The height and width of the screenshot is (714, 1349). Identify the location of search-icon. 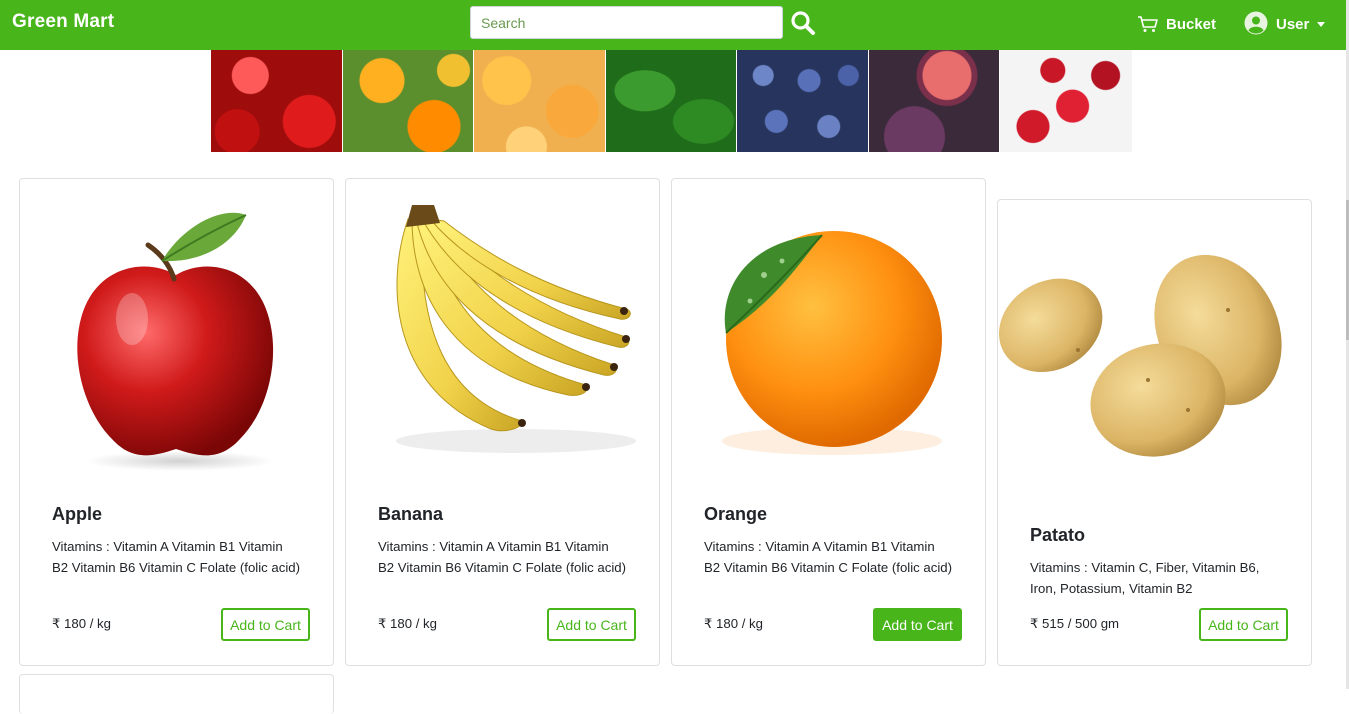
(803, 23).